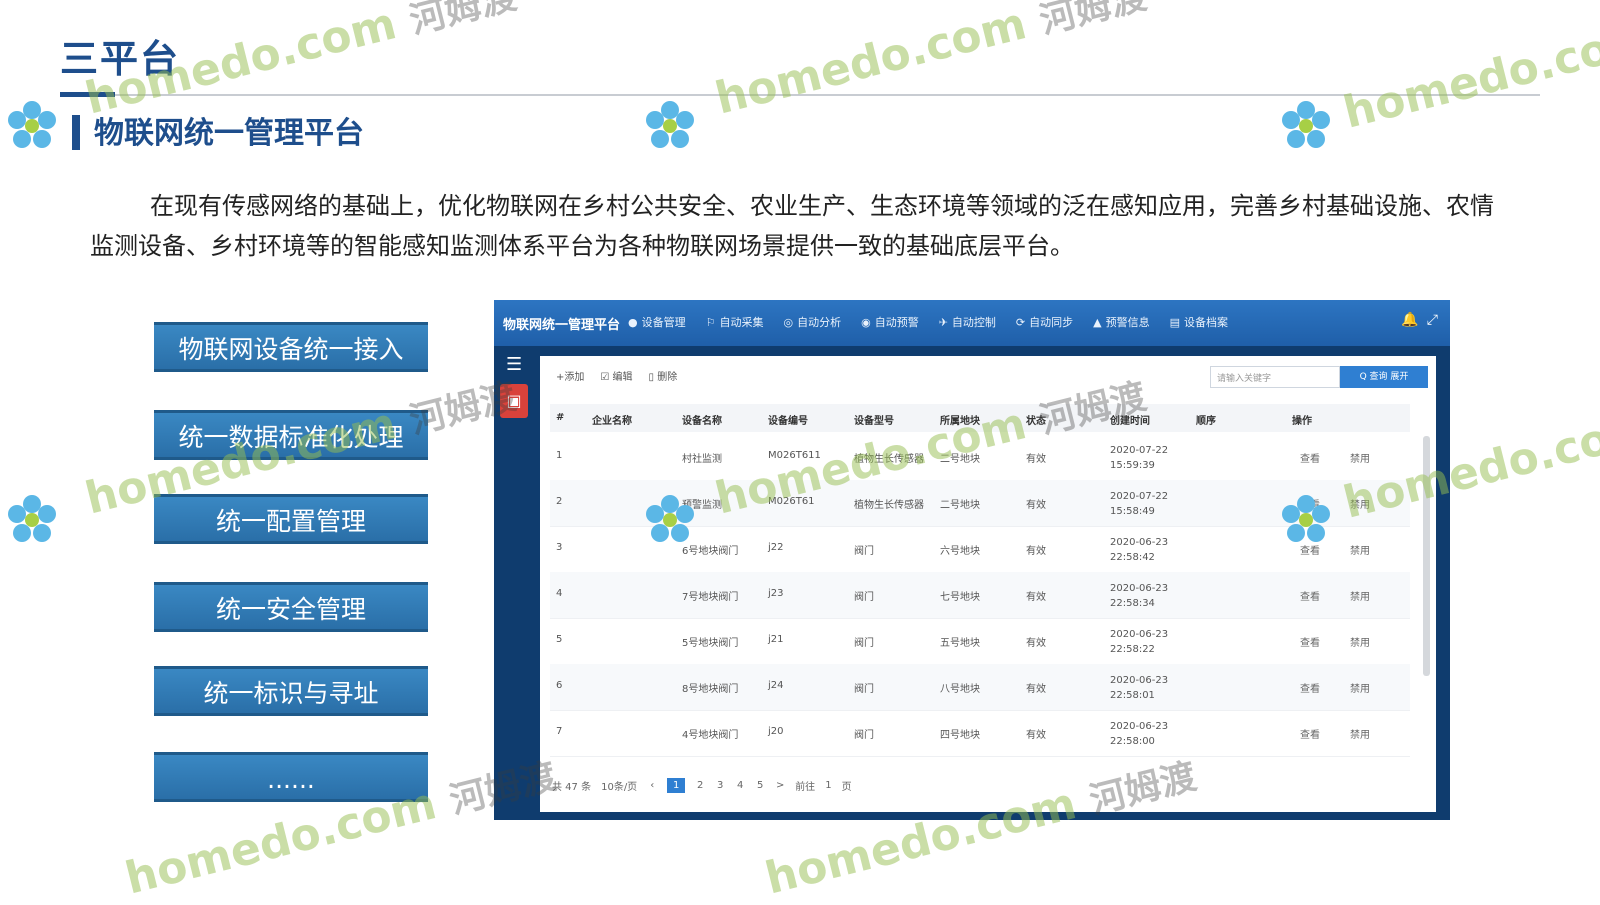 The width and height of the screenshot is (1600, 905). What do you see at coordinates (740, 785) in the screenshot?
I see `page-button: 4` at bounding box center [740, 785].